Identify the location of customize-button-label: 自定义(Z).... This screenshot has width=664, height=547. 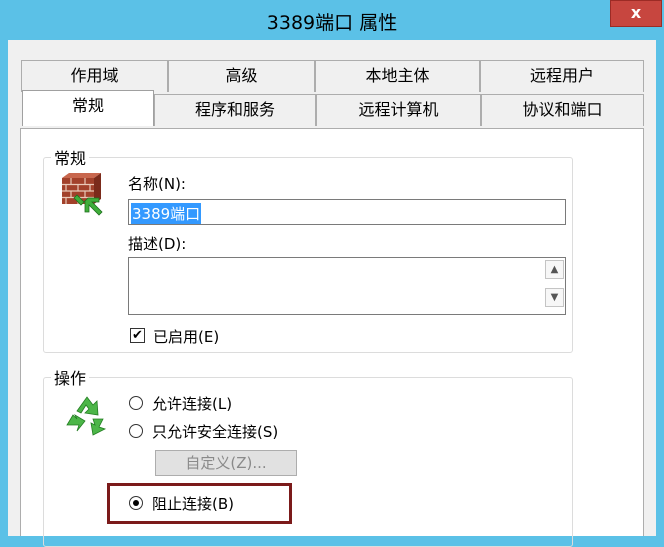
(226, 463).